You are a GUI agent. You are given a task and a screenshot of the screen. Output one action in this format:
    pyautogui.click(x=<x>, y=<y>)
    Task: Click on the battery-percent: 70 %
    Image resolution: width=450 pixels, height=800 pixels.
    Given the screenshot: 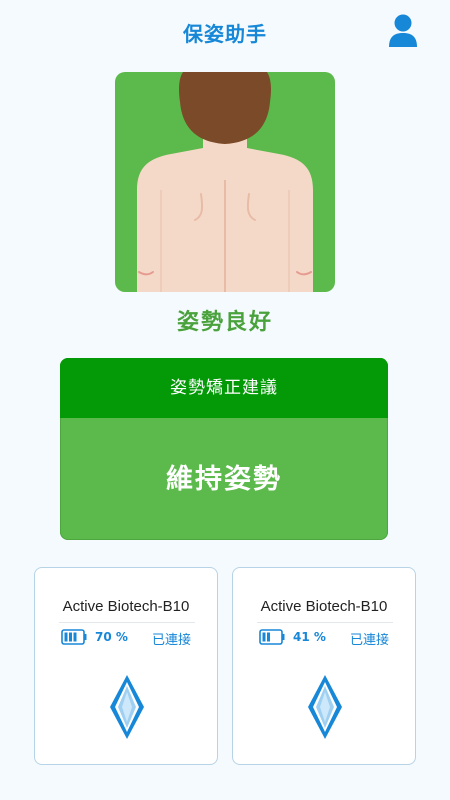 What is the action you would take?
    pyautogui.click(x=111, y=637)
    